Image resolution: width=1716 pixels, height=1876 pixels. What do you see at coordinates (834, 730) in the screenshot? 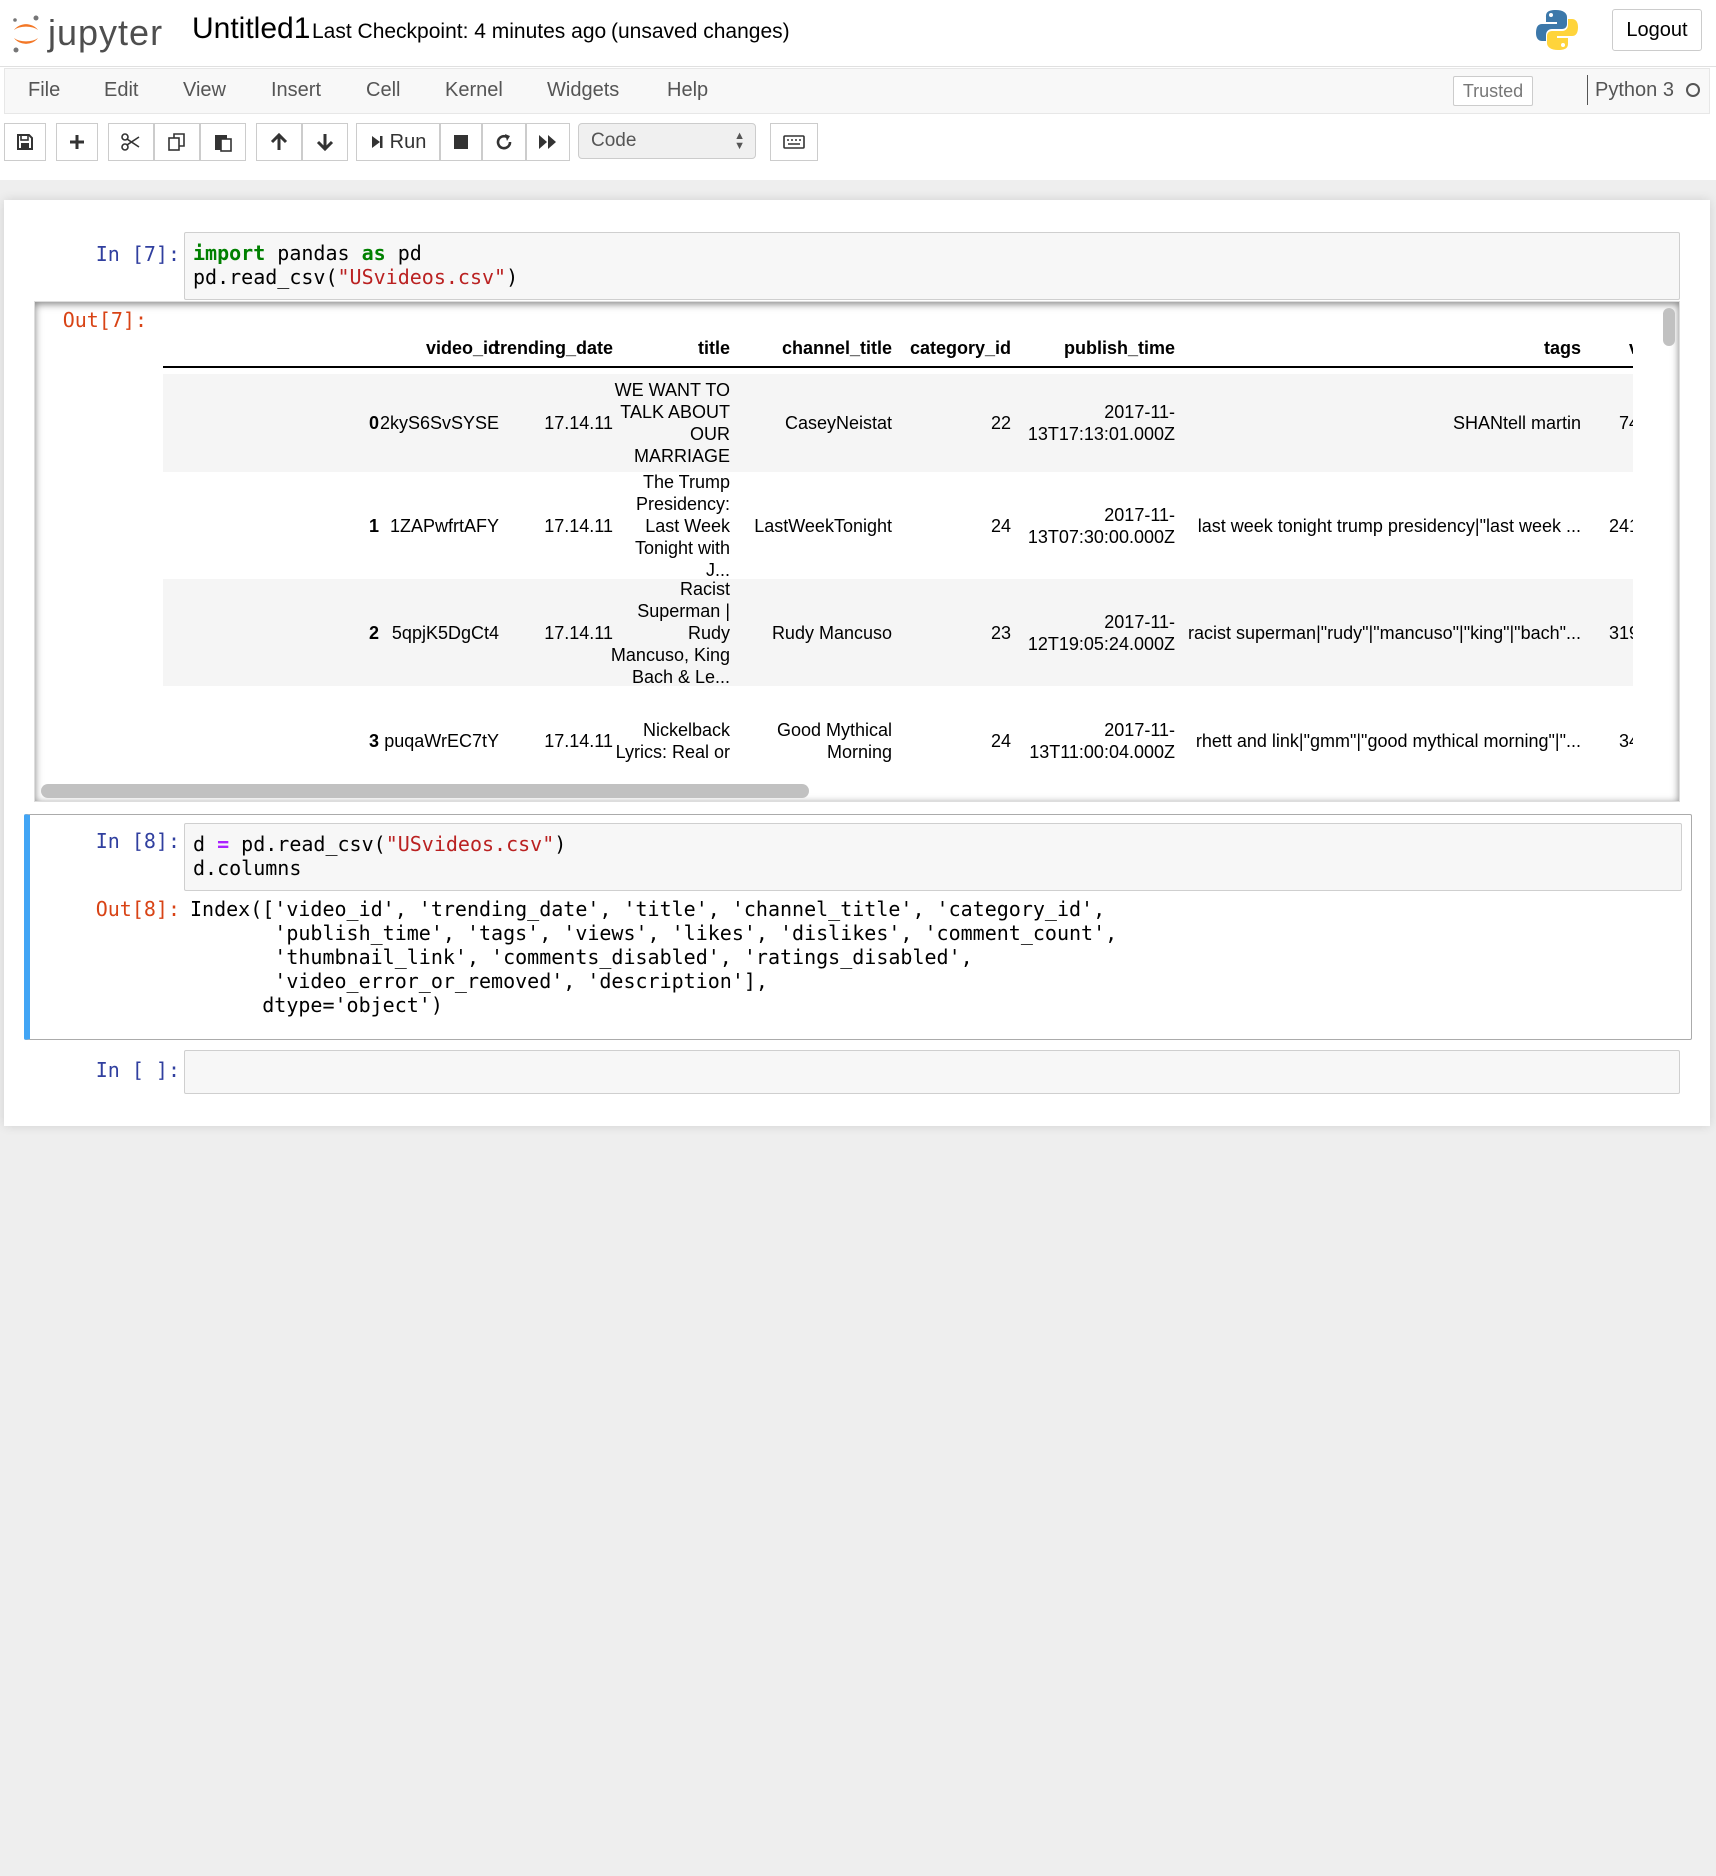
I see `cell-text-line: Good Mythical` at bounding box center [834, 730].